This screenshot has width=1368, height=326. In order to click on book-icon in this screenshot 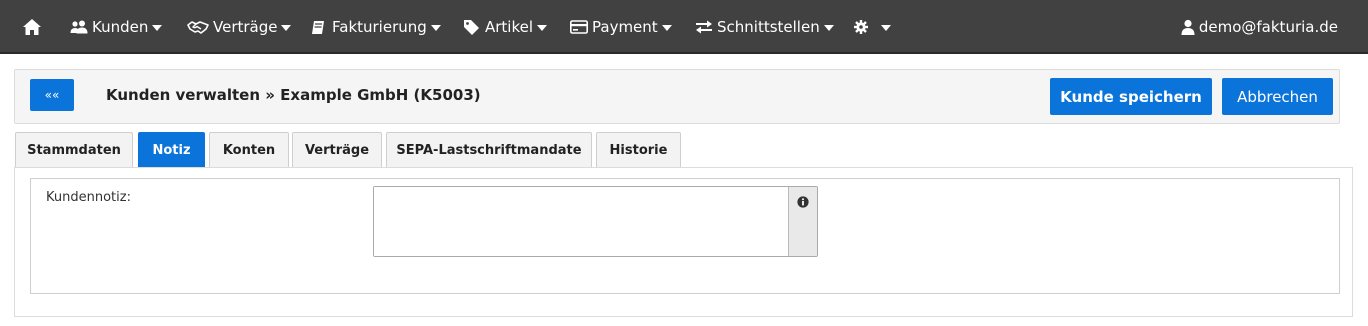, I will do `click(318, 27)`.